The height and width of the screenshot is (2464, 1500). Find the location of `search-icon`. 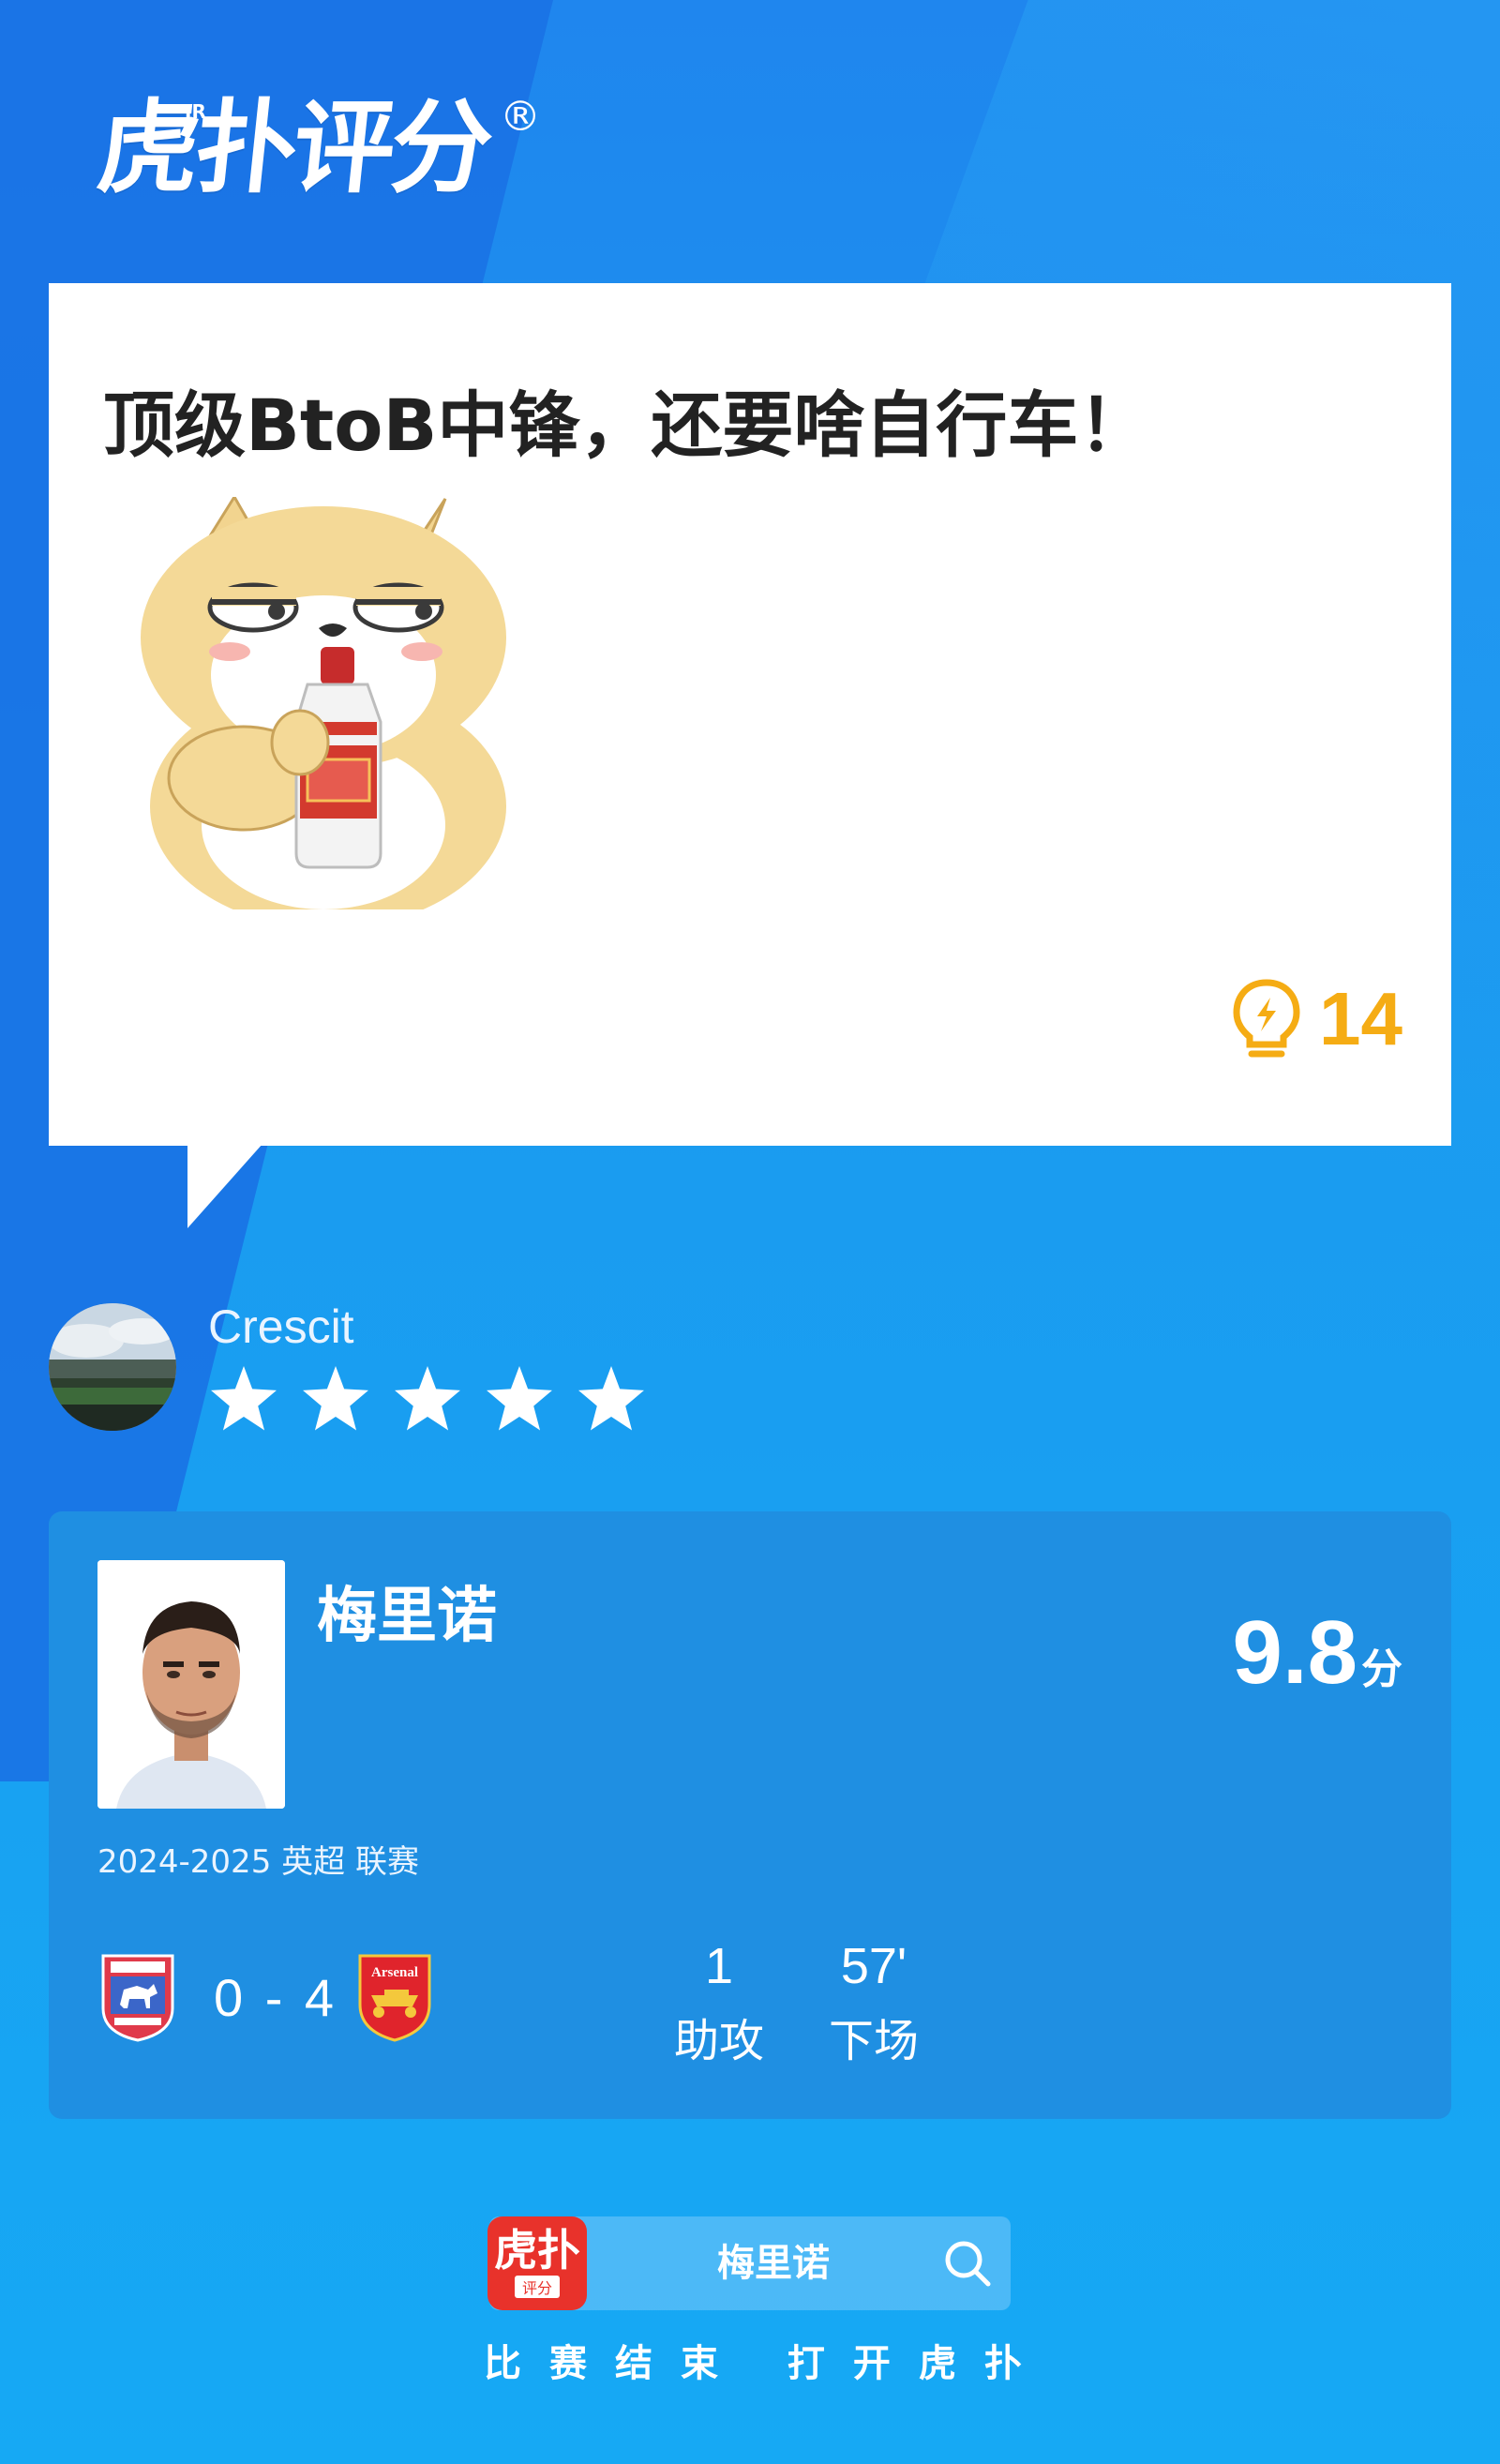

search-icon is located at coordinates (967, 2263).